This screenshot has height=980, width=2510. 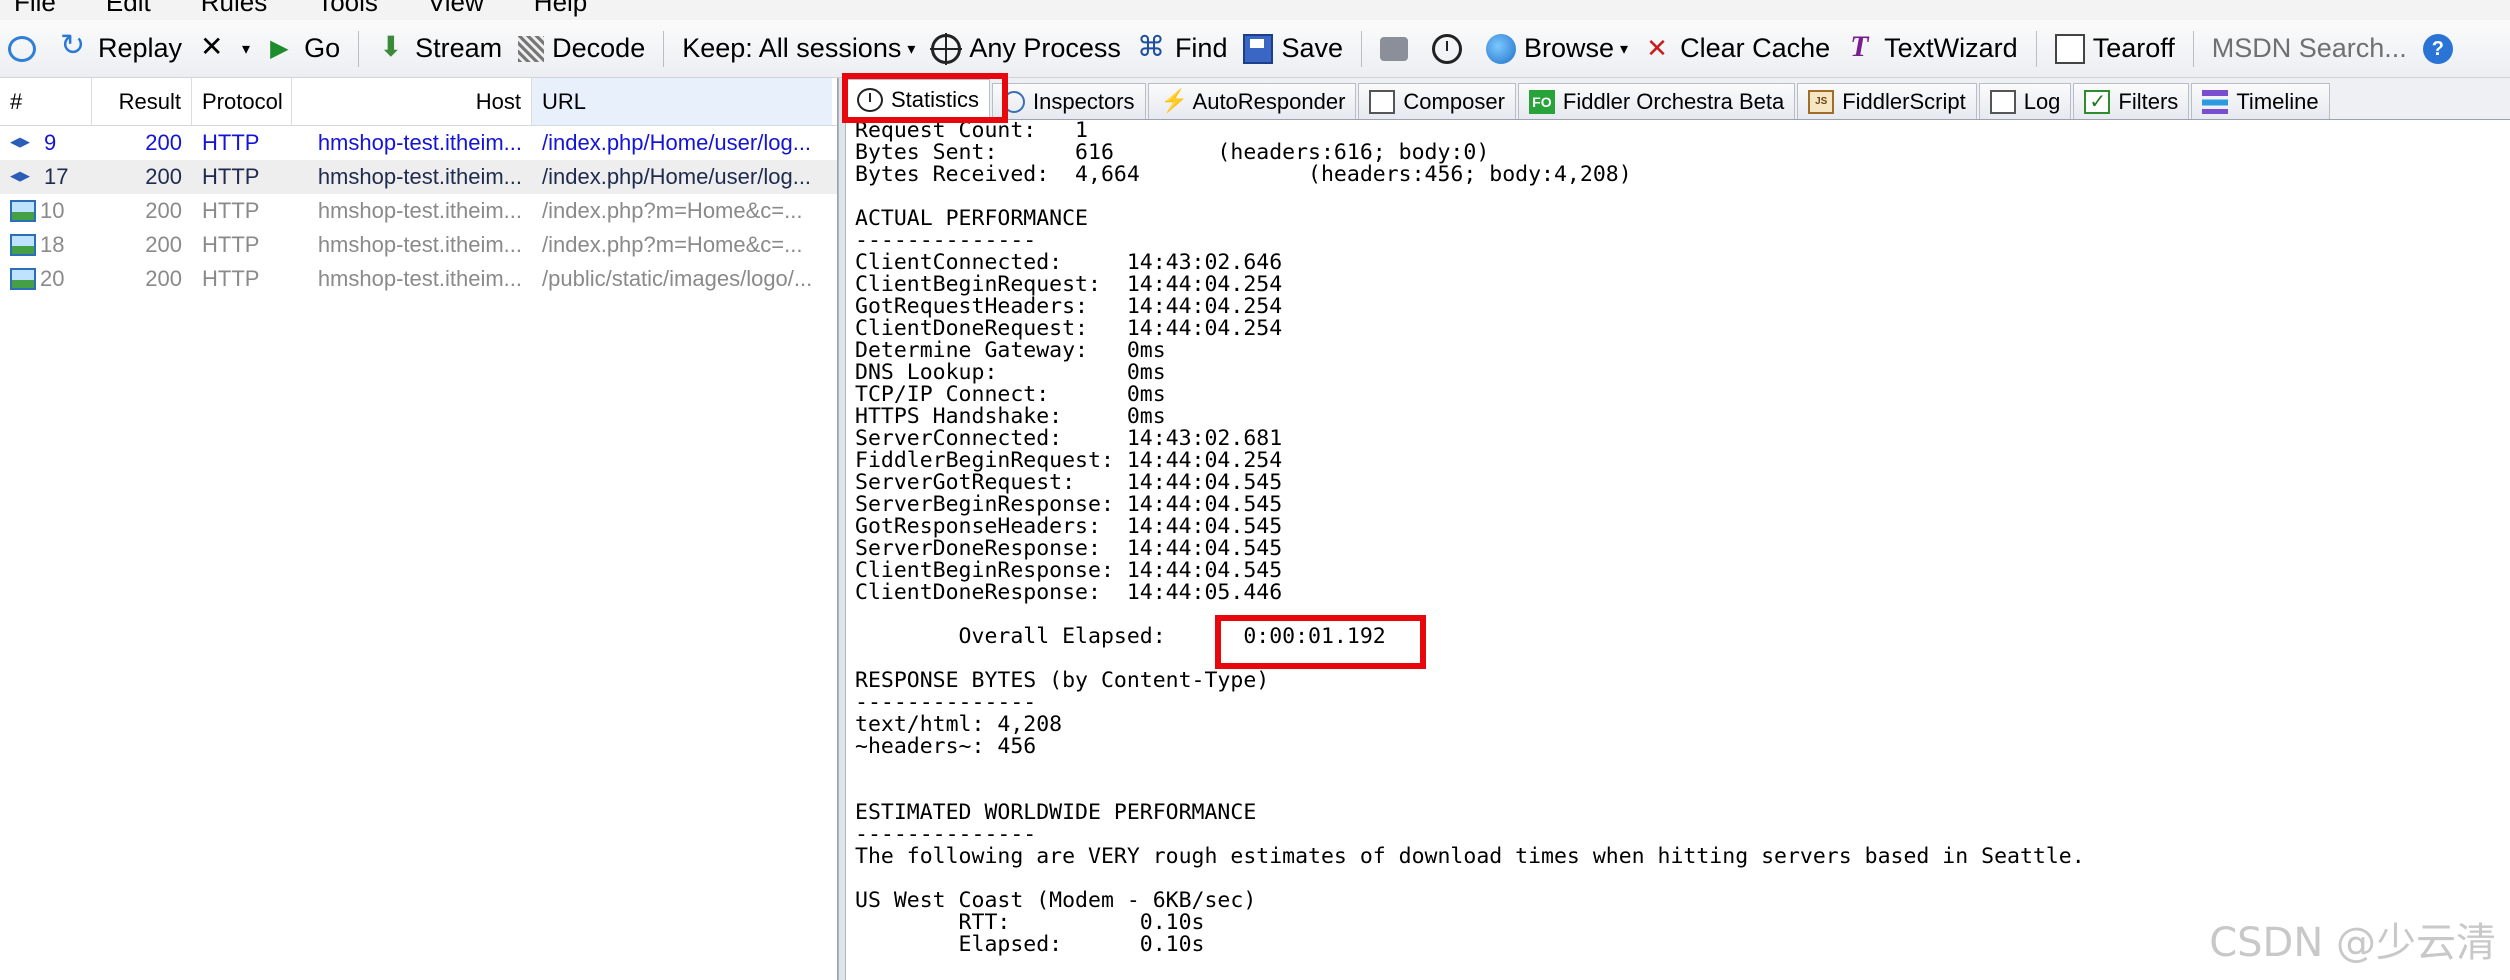 I want to click on decode-label: Decode, so click(x=599, y=48).